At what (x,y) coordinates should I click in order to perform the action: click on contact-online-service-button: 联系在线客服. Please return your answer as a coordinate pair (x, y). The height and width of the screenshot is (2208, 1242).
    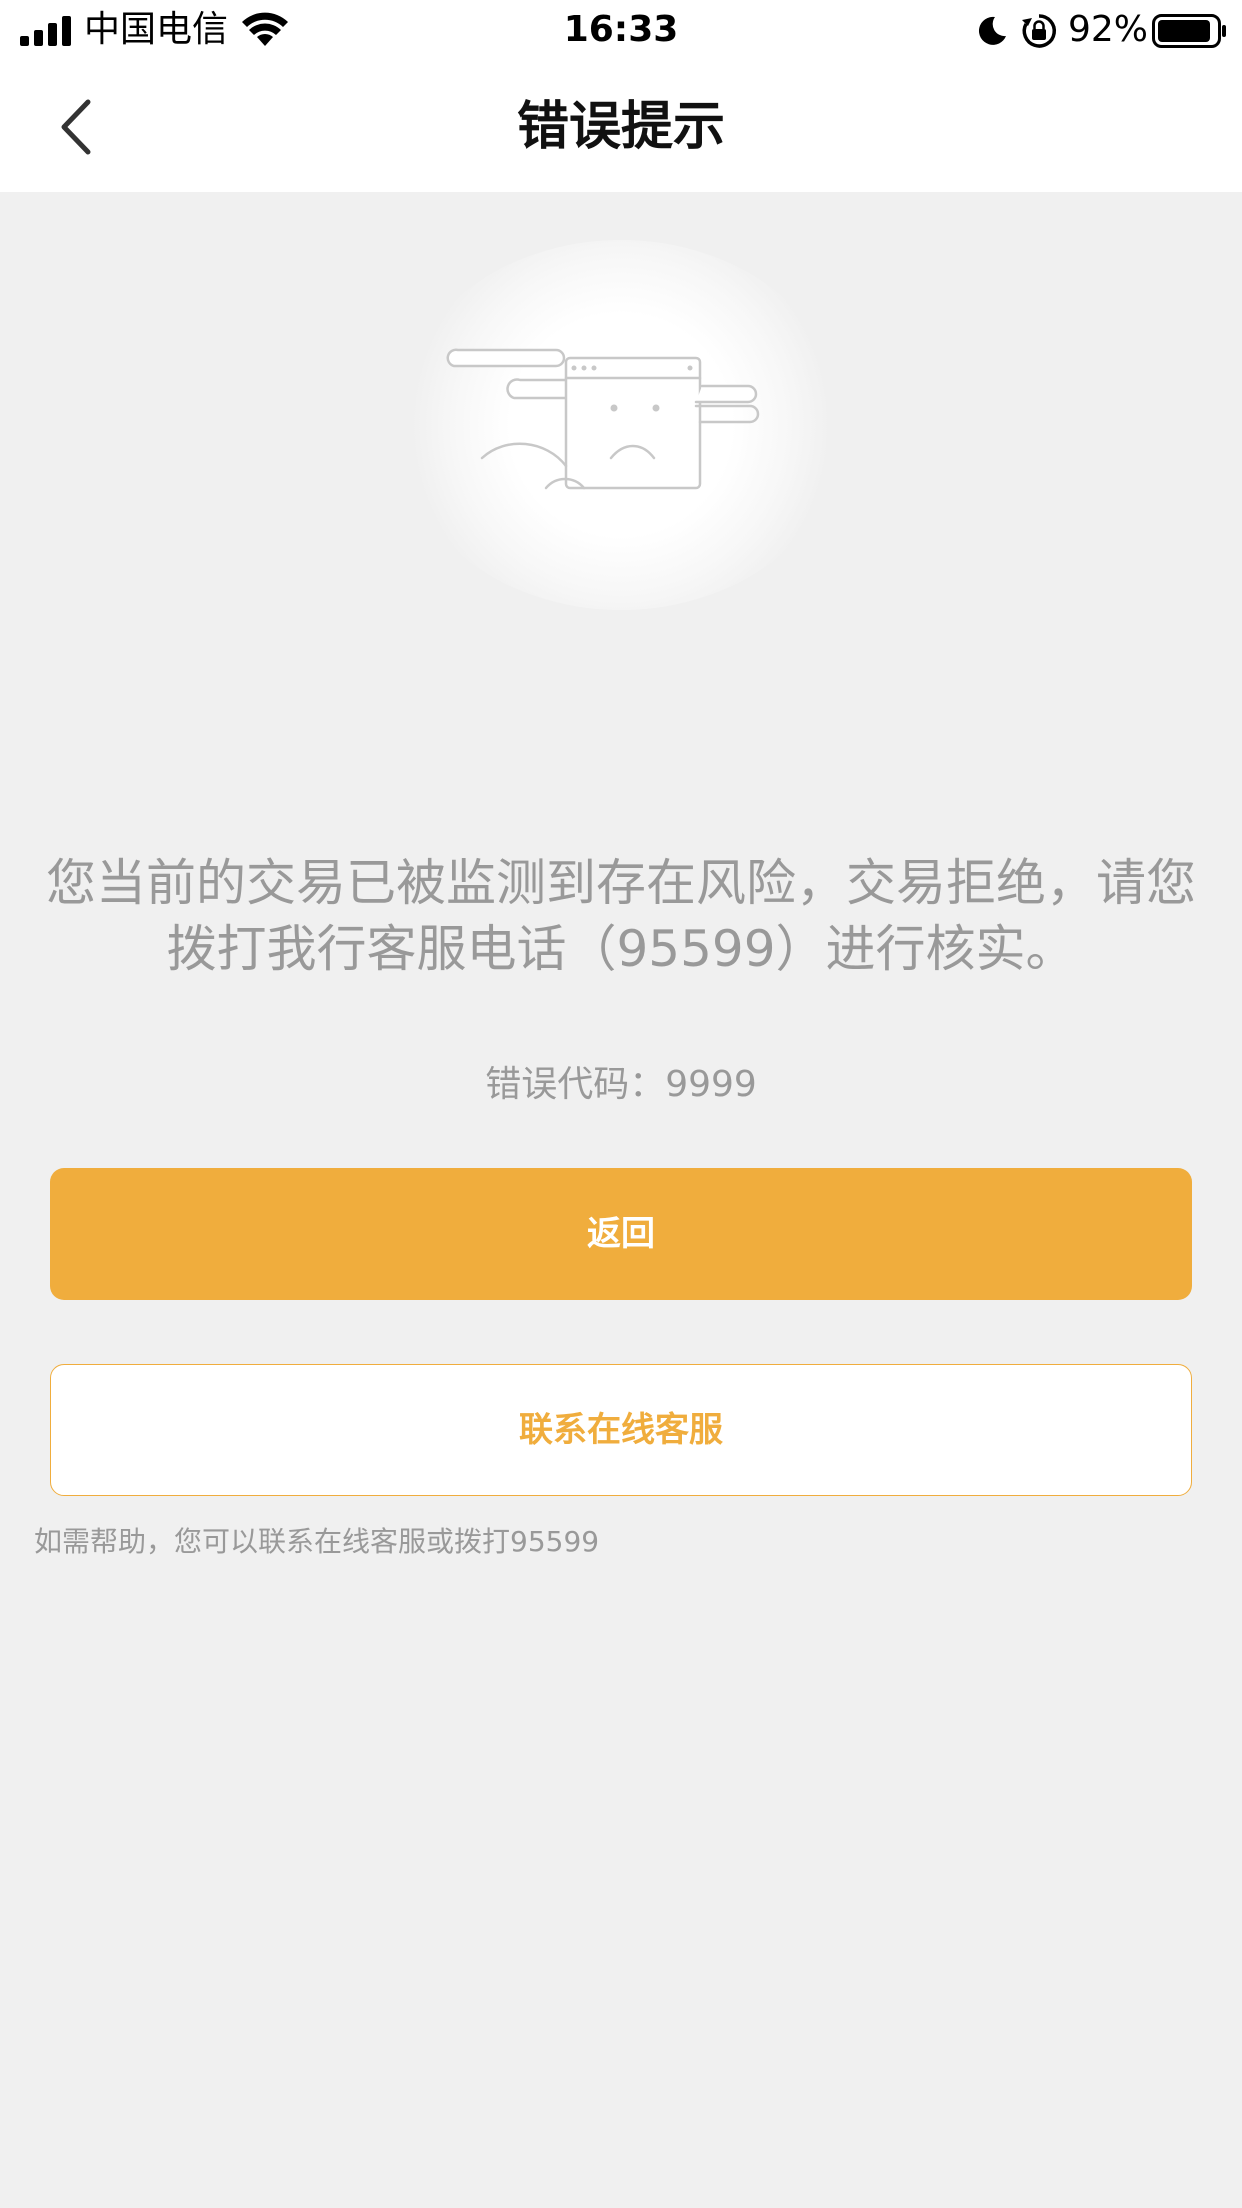
    Looking at the image, I should click on (621, 1430).